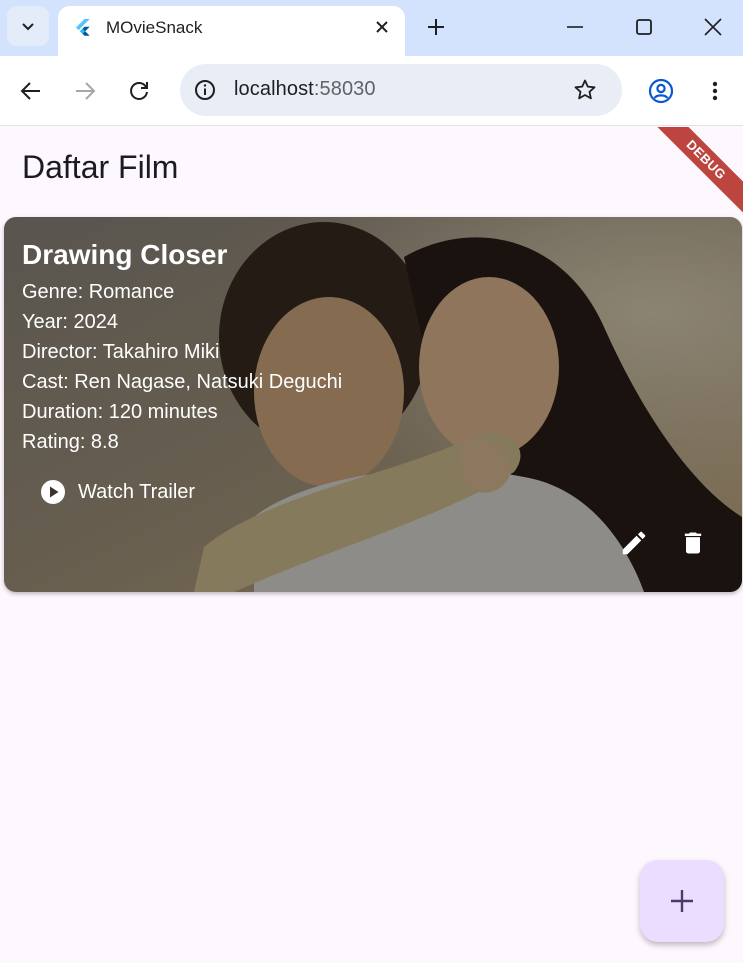  I want to click on movie-director: Director: Takahiro Miki, so click(121, 352).